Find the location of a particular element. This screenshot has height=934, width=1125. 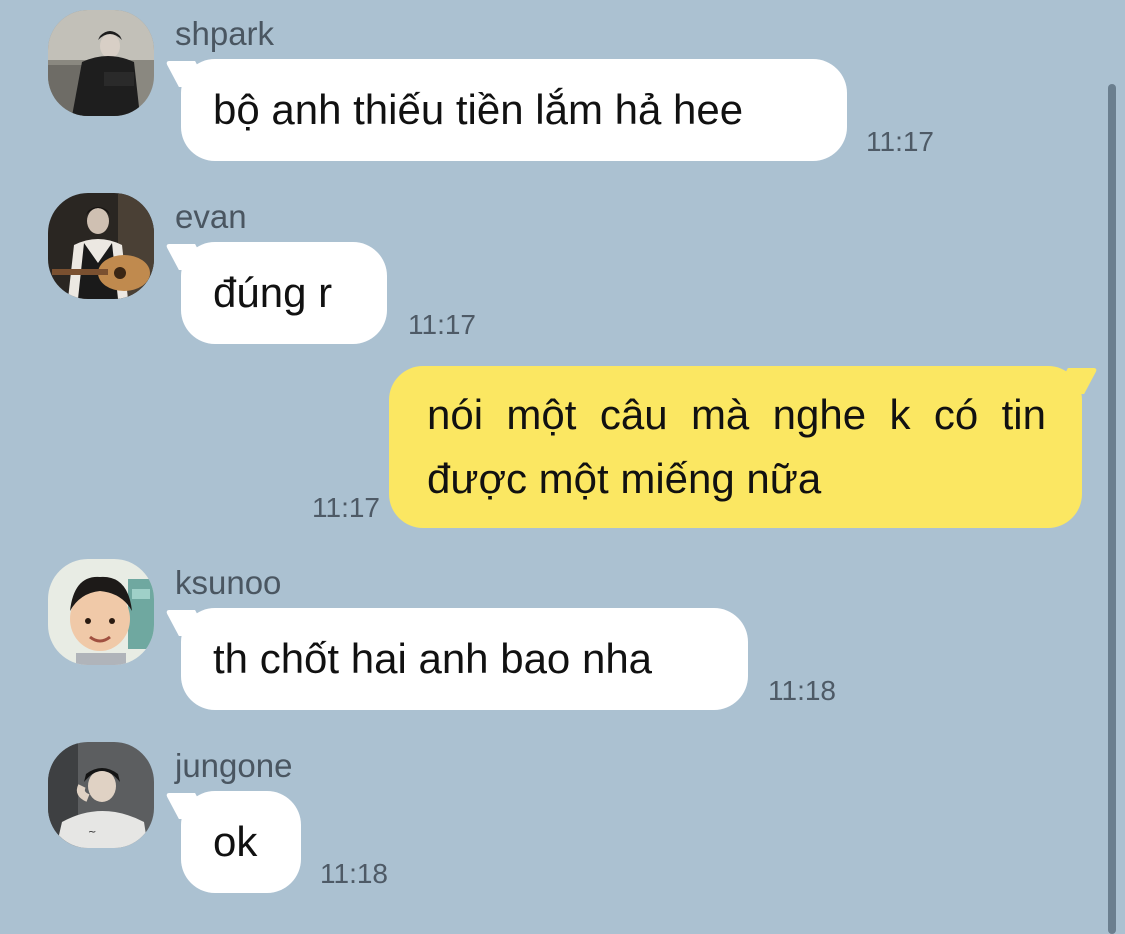

message-bubble: ok is located at coordinates (241, 842).